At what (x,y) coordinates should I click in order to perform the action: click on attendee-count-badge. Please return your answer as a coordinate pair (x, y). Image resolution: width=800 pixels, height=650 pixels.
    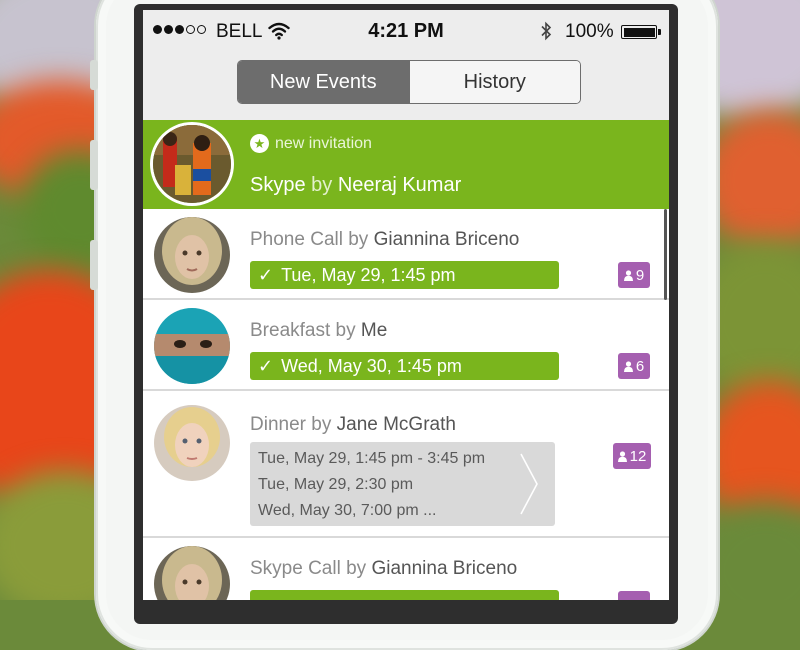
    Looking at the image, I should click on (634, 595).